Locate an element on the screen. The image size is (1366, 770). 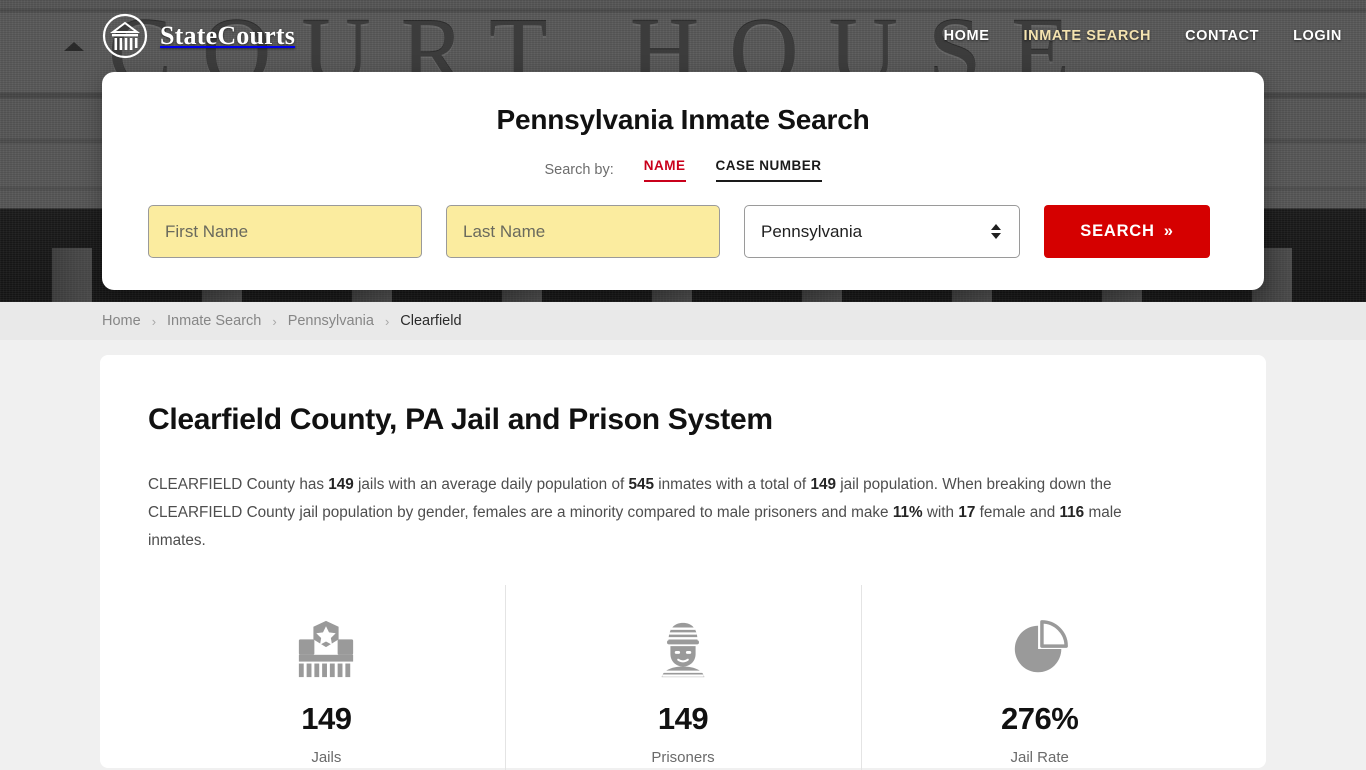
first-name-input is located at coordinates (285, 231).